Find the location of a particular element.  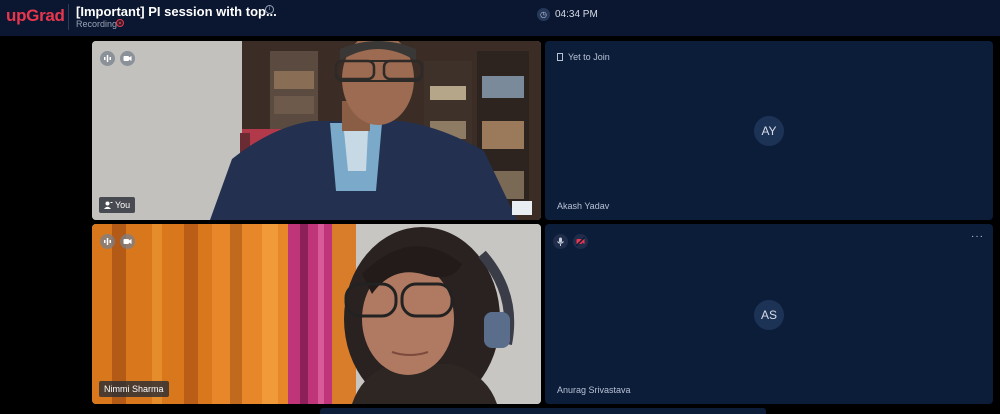

participant-name-tag: Nimmi Sharma is located at coordinates (134, 389).